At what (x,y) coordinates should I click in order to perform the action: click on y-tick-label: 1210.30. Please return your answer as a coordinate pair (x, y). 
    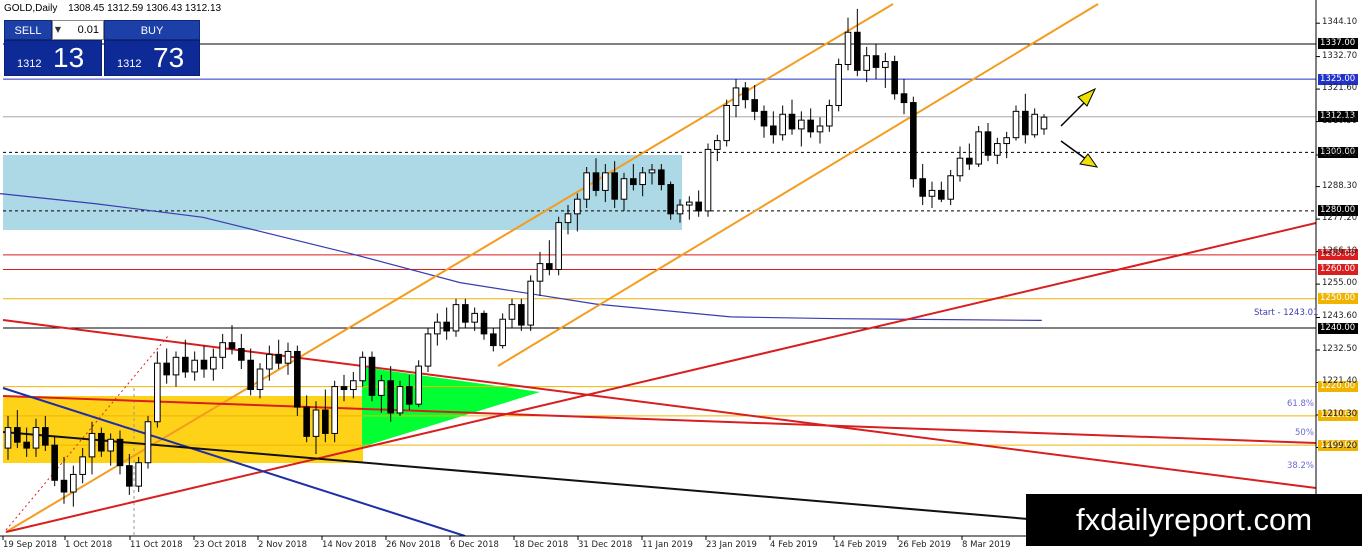
    Looking at the image, I should click on (1340, 413).